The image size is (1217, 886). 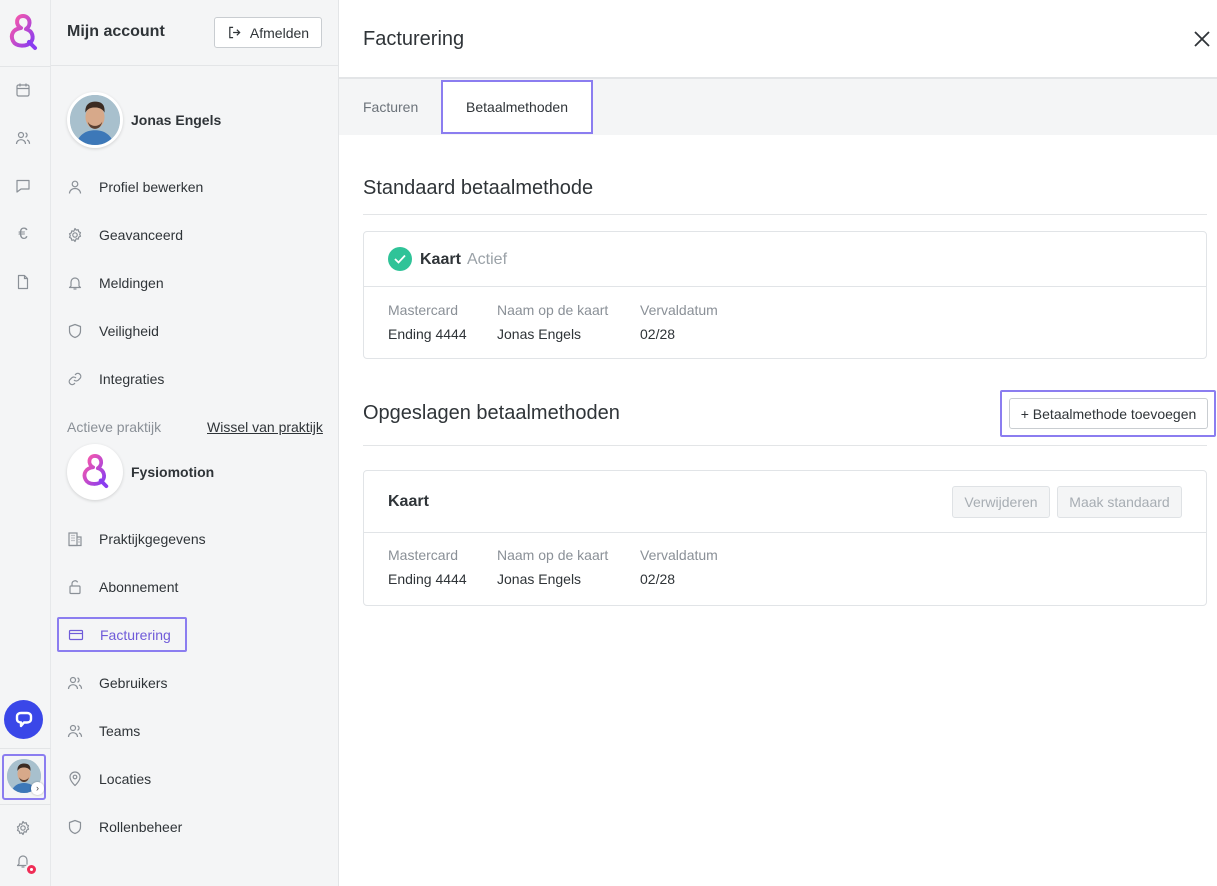 I want to click on location-icon, so click(x=75, y=779).